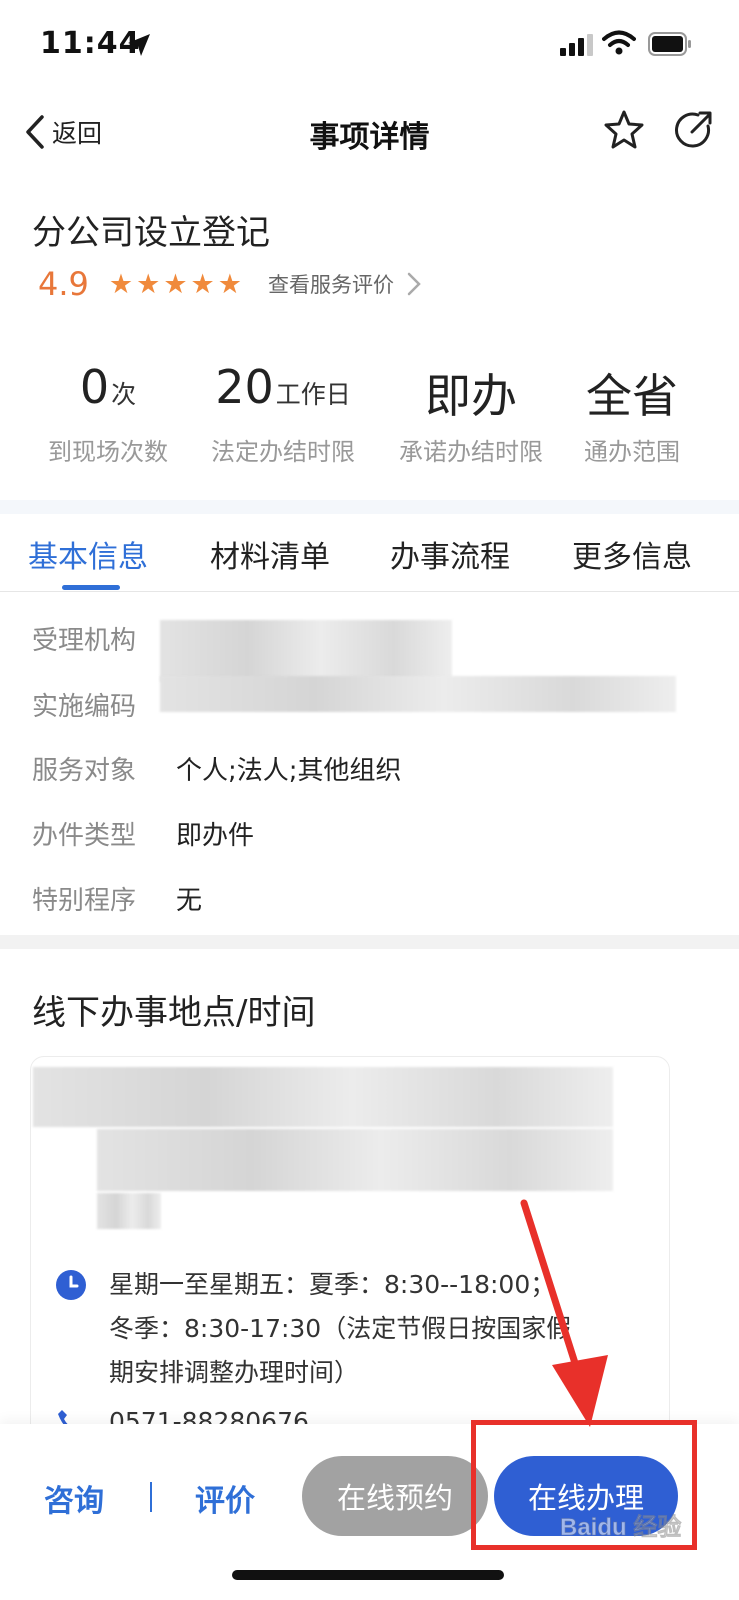 Image resolution: width=739 pixels, height=1600 pixels. I want to click on cellular-signal-icon, so click(576, 45).